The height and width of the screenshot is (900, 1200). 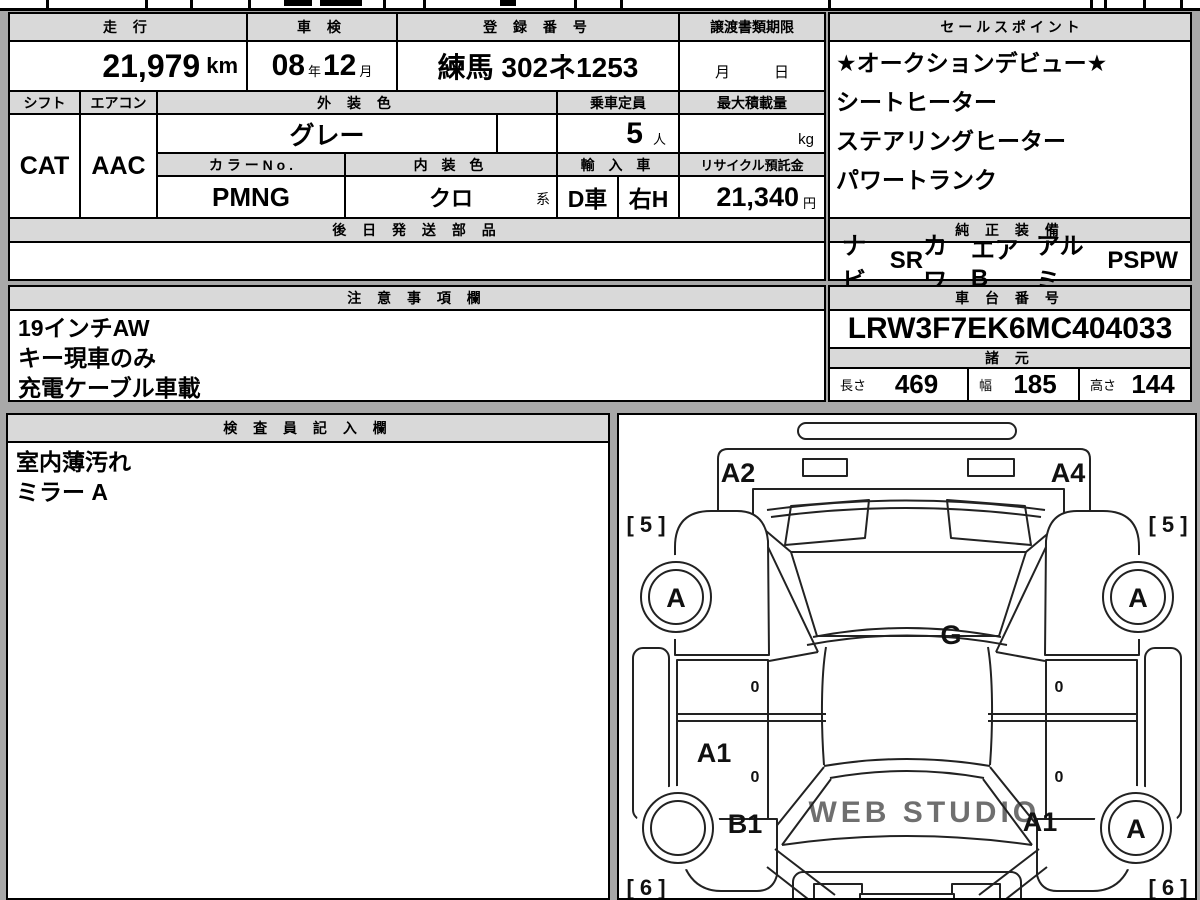 I want to click on damage-label-a1-door: A1, so click(x=714, y=753).